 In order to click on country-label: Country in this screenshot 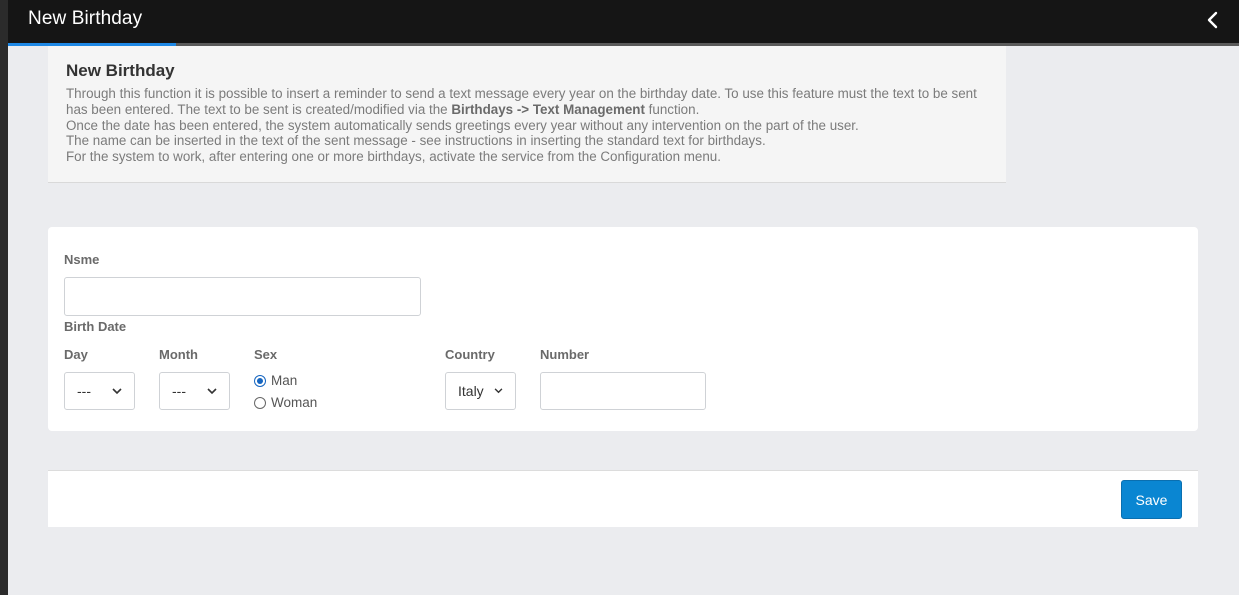, I will do `click(470, 354)`.